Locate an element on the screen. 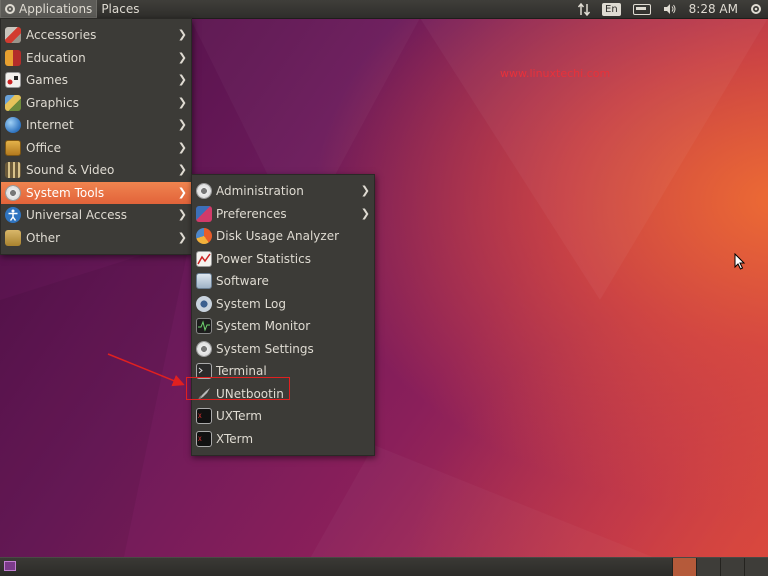 The height and width of the screenshot is (576, 768). mouse-cursor-icon is located at coordinates (740, 261).